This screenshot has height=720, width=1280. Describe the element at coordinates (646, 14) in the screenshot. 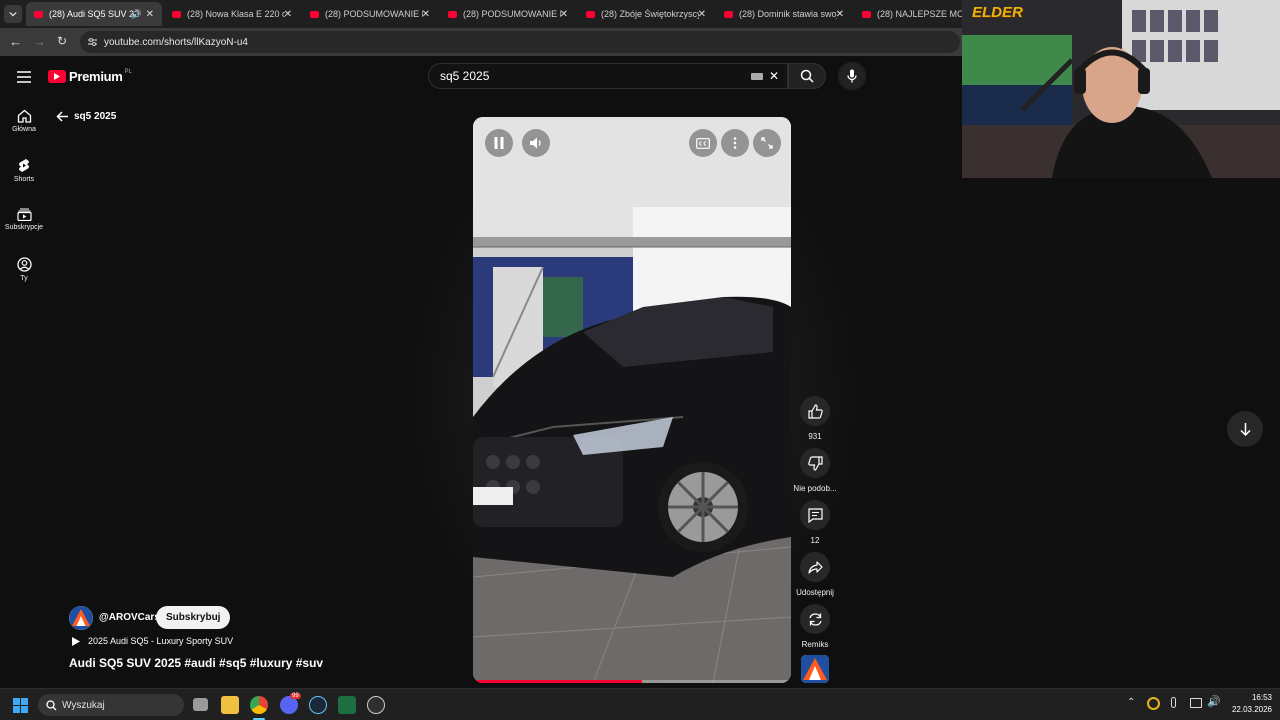

I see `browser-tab: (28) Zbóje Świętokrzyscy ✕` at that location.